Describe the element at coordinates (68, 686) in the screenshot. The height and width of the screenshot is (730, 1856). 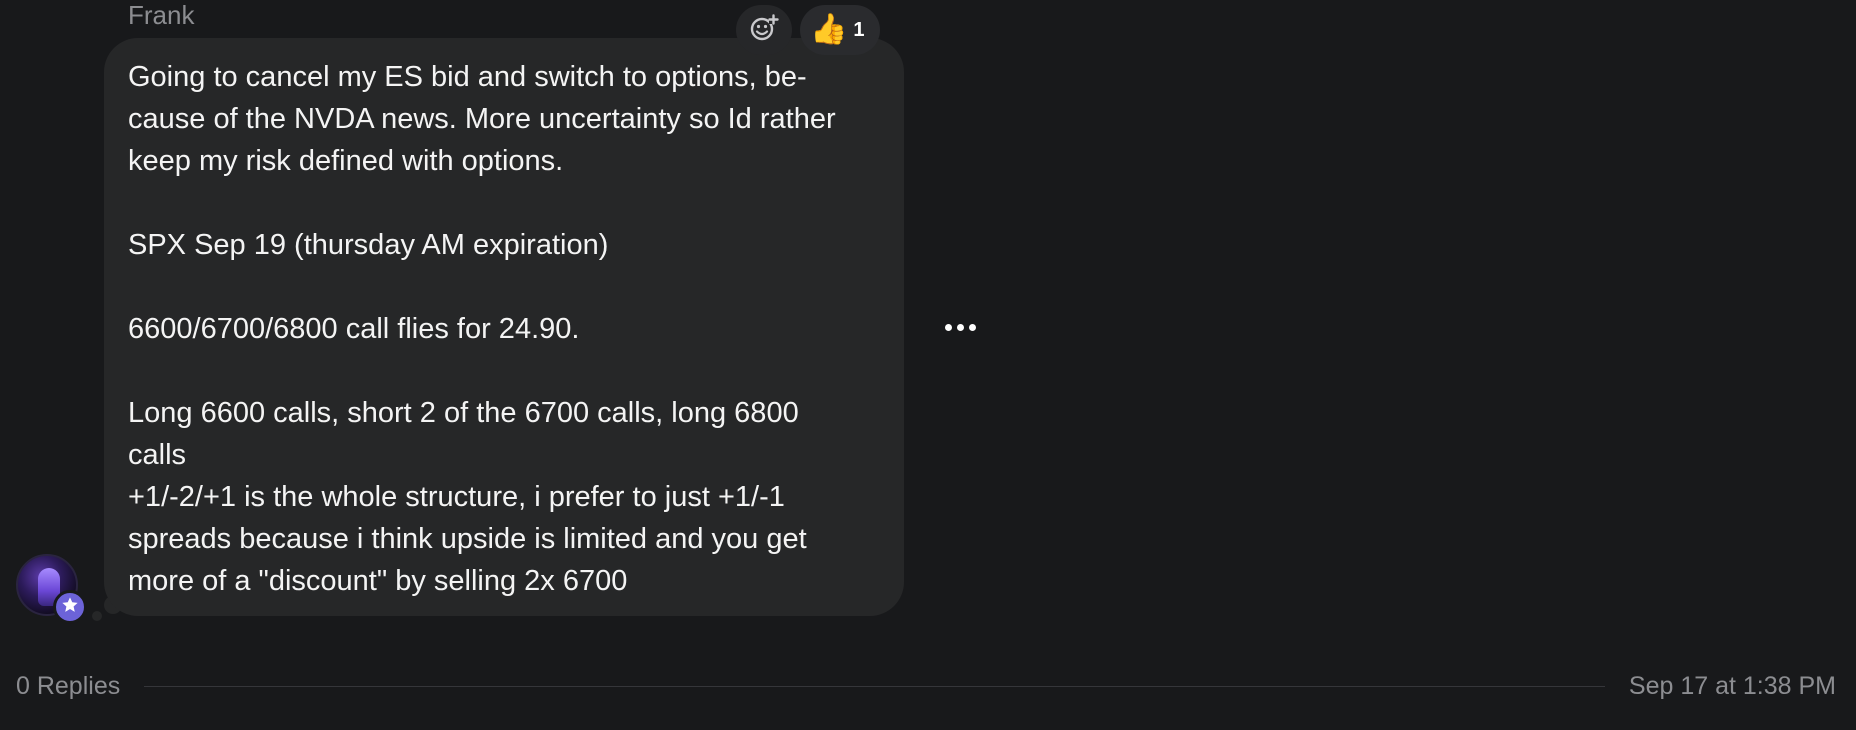
I see `replies-link: 0 Replies` at that location.